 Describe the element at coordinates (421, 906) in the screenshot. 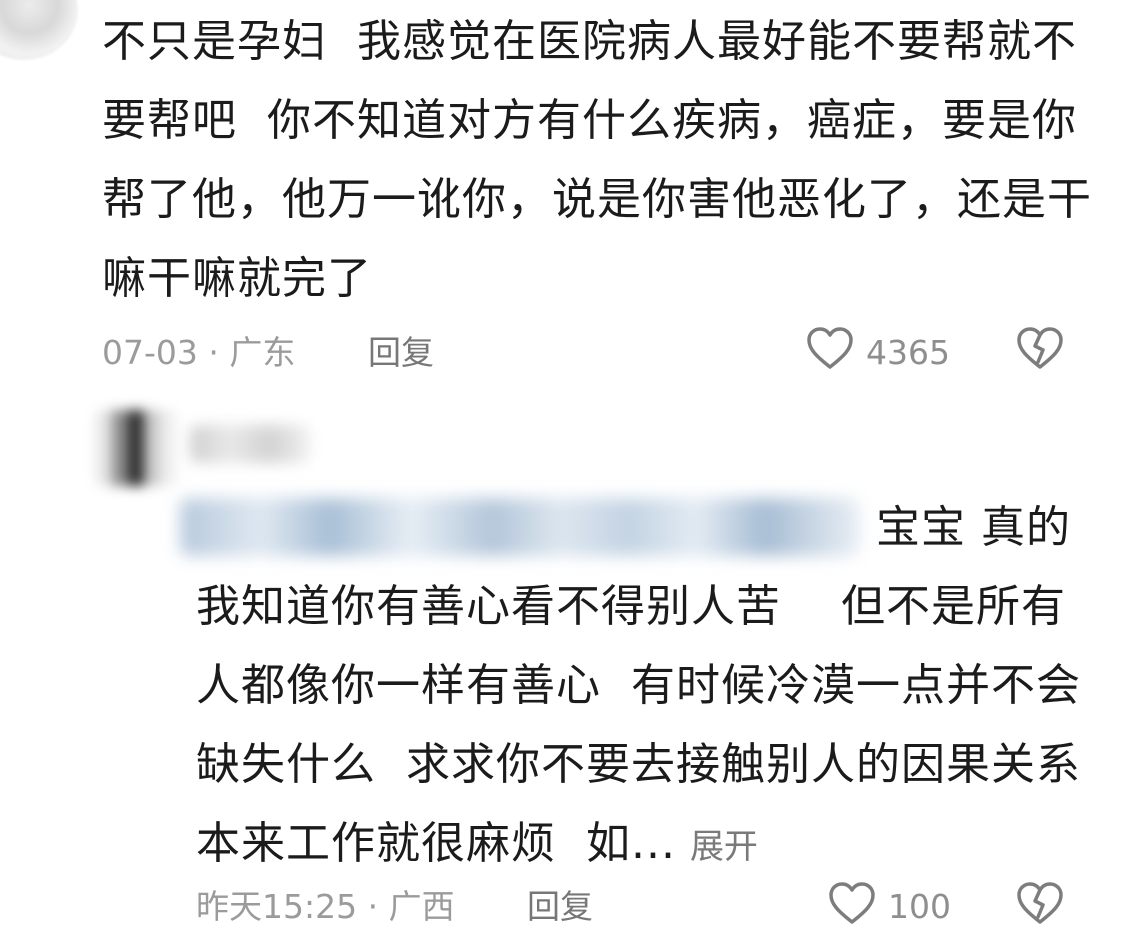

I see `comment-location: 广西` at that location.